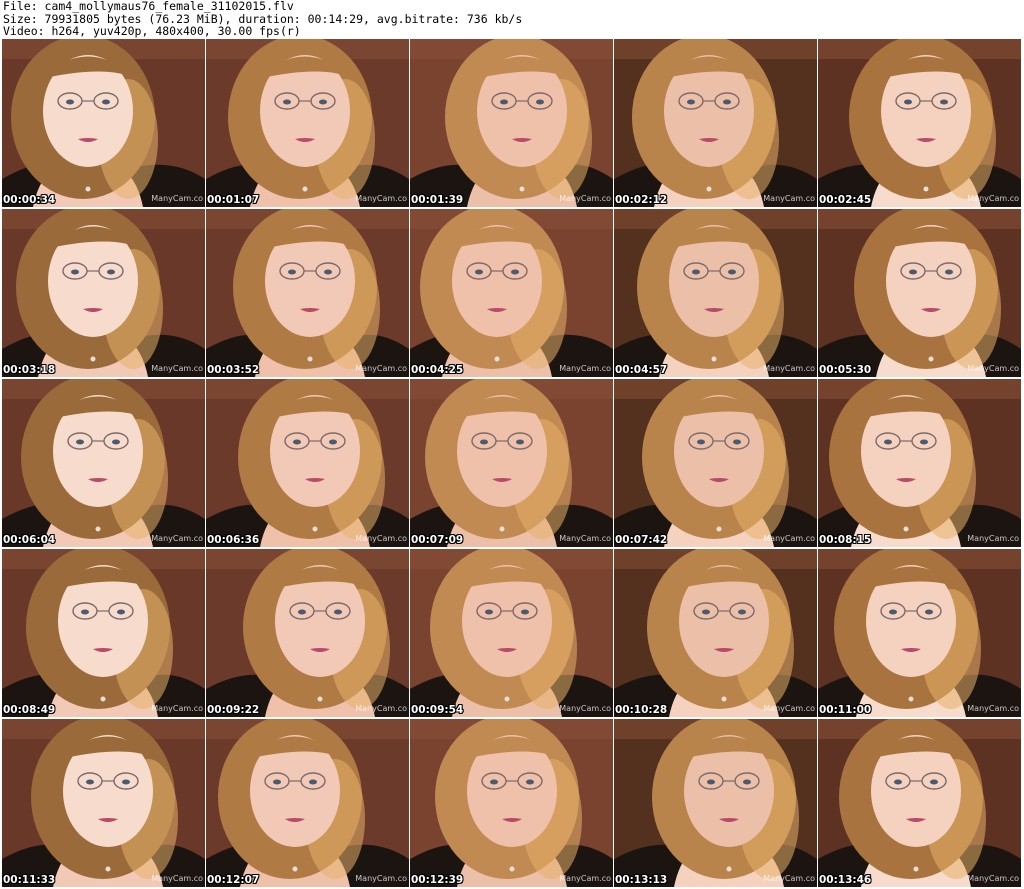 The height and width of the screenshot is (889, 1024). I want to click on timestamp-label: 00:03:52, so click(233, 370).